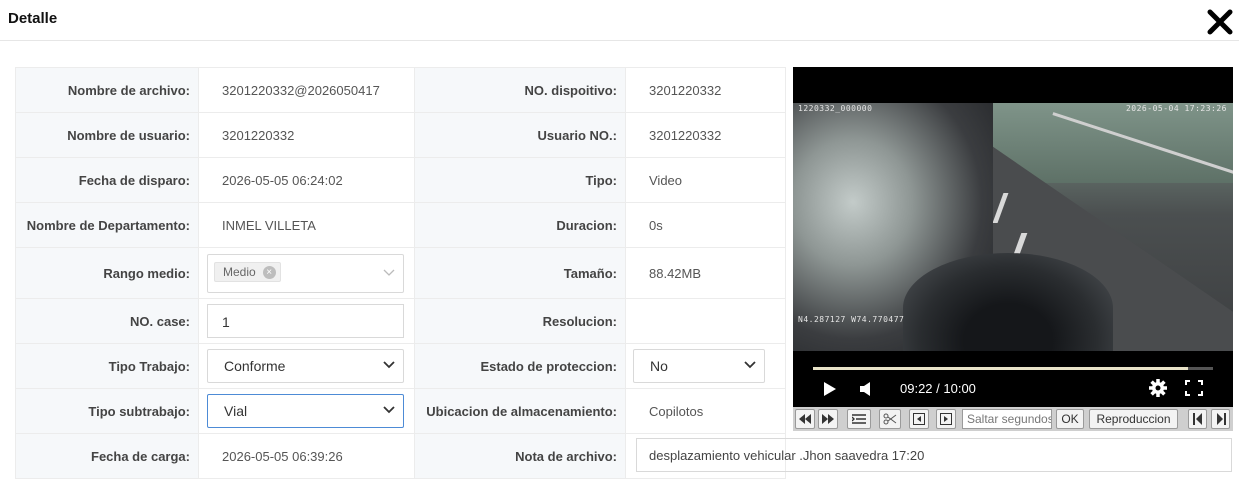 The width and height of the screenshot is (1239, 490). I want to click on next-frame-button, so click(946, 419).